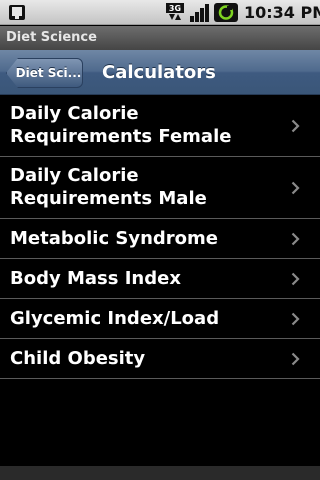 The image size is (320, 480). Describe the element at coordinates (51, 37) in the screenshot. I see `app-title: Diet Science` at that location.